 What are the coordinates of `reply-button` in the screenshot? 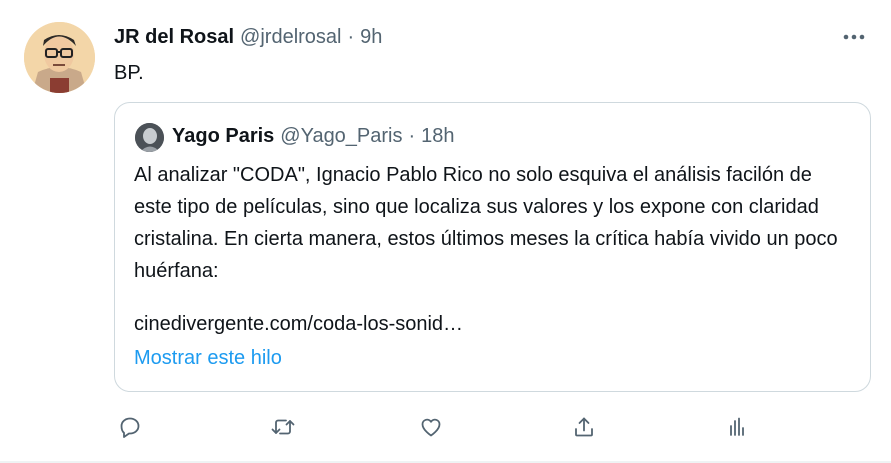 It's located at (130, 427).